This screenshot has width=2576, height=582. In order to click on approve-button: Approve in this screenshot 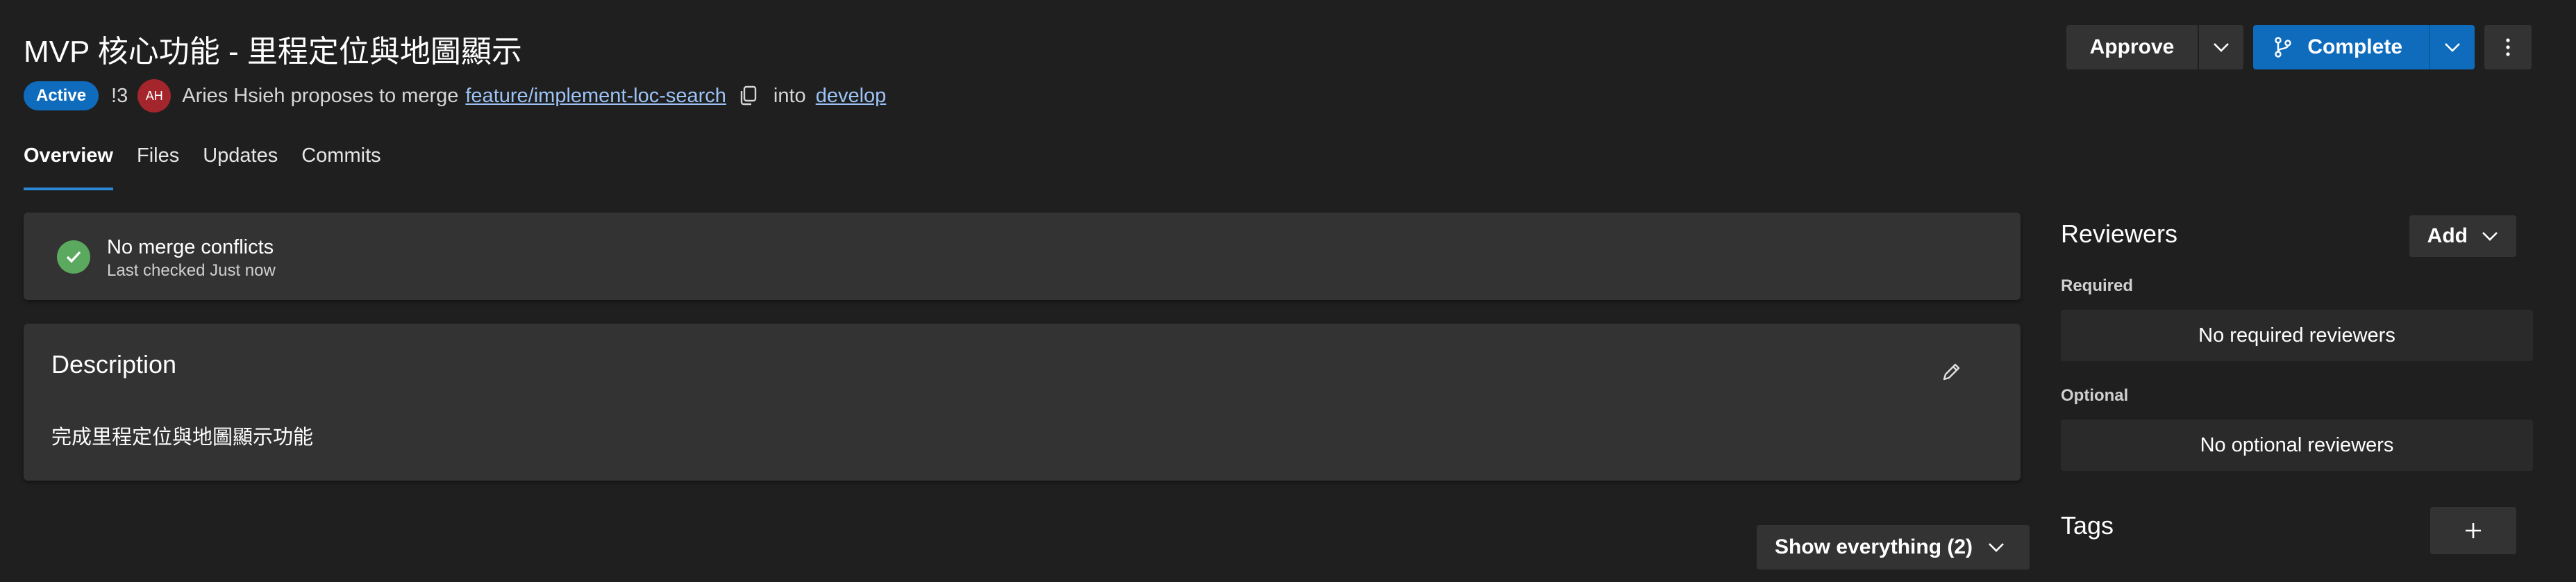, I will do `click(2132, 47)`.